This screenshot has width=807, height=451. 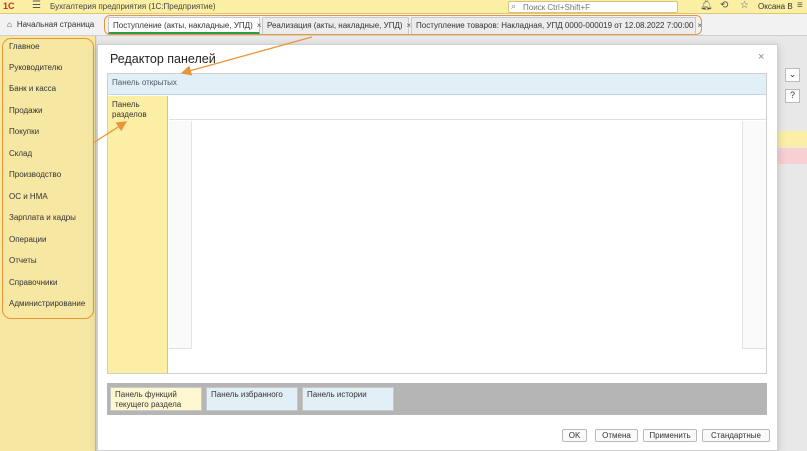 What do you see at coordinates (163, 59) in the screenshot?
I see `dialog-title: Редактор панелей` at bounding box center [163, 59].